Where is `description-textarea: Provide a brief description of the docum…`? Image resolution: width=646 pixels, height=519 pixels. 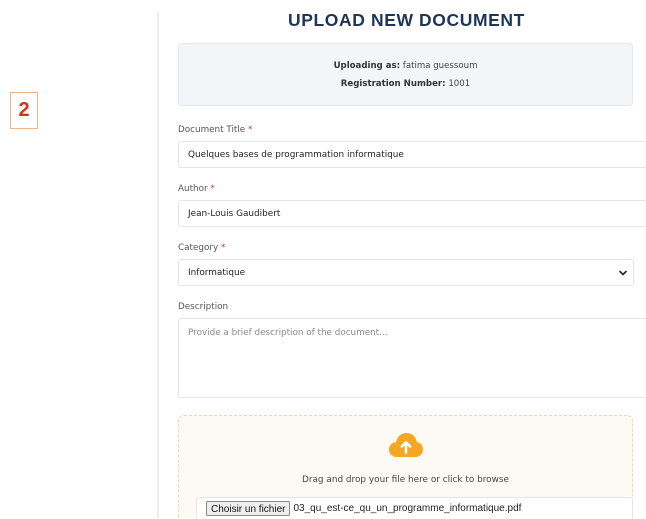 description-textarea: Provide a brief description of the docum… is located at coordinates (412, 358).